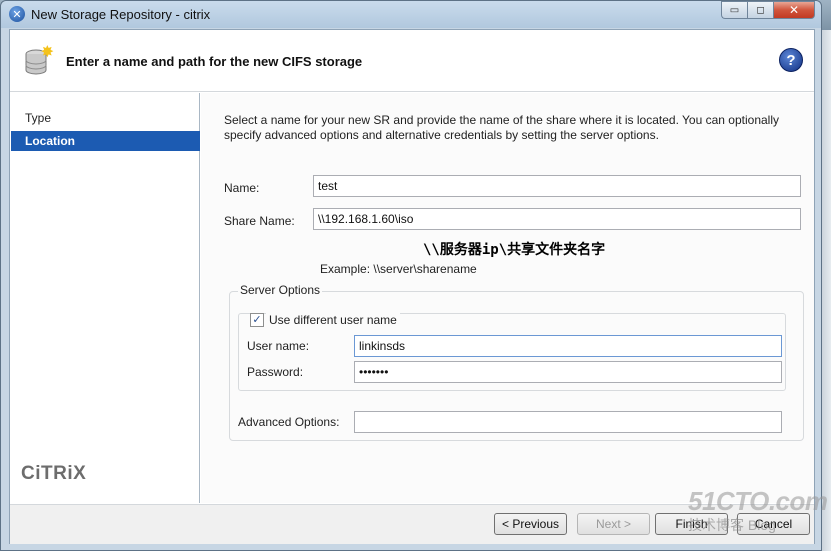 This screenshot has width=831, height=551. What do you see at coordinates (54, 473) in the screenshot?
I see `citrix-logo: CiTRiX` at bounding box center [54, 473].